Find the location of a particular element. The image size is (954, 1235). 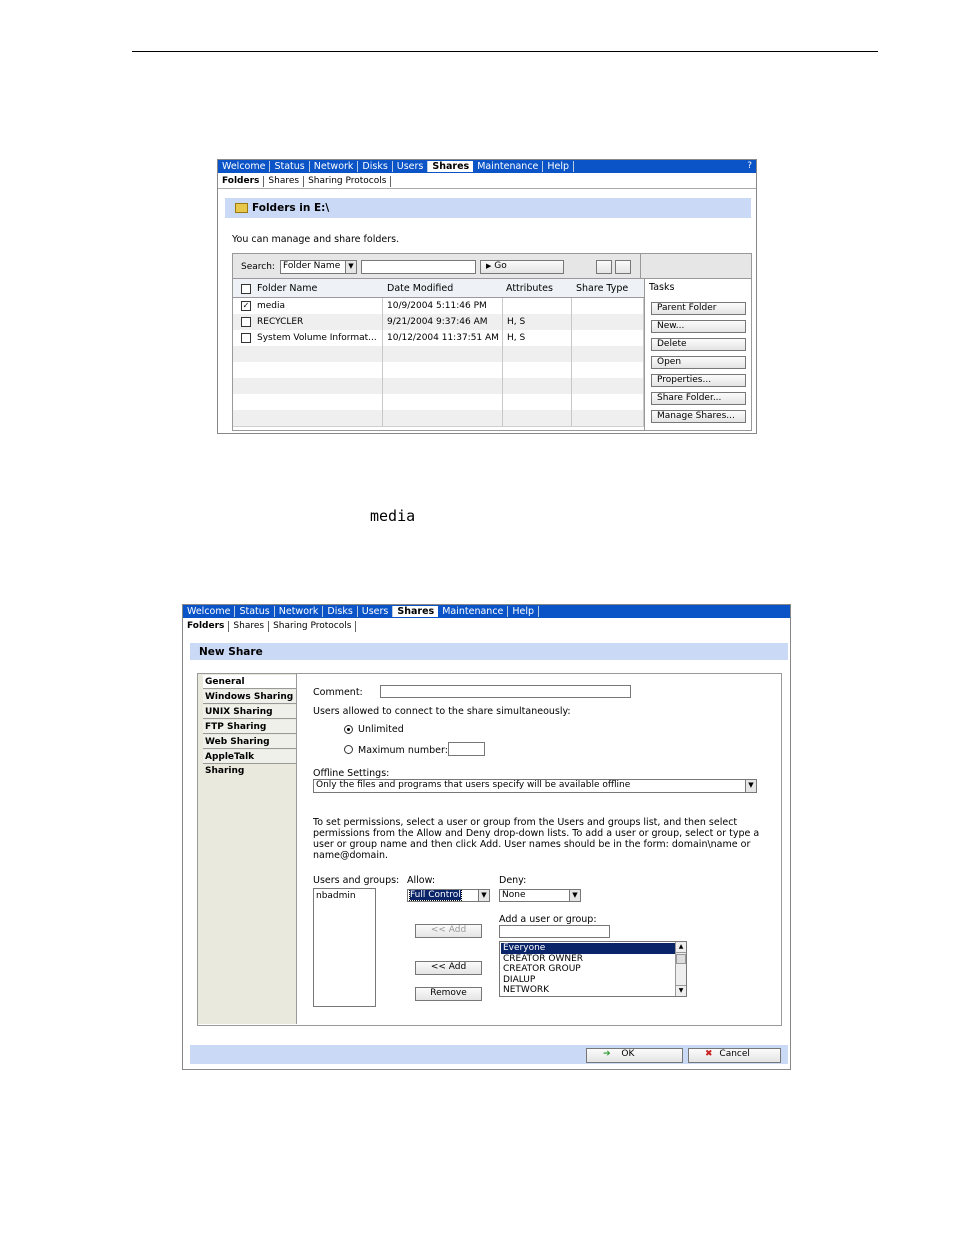

page-header-rule is located at coordinates (505, 51).